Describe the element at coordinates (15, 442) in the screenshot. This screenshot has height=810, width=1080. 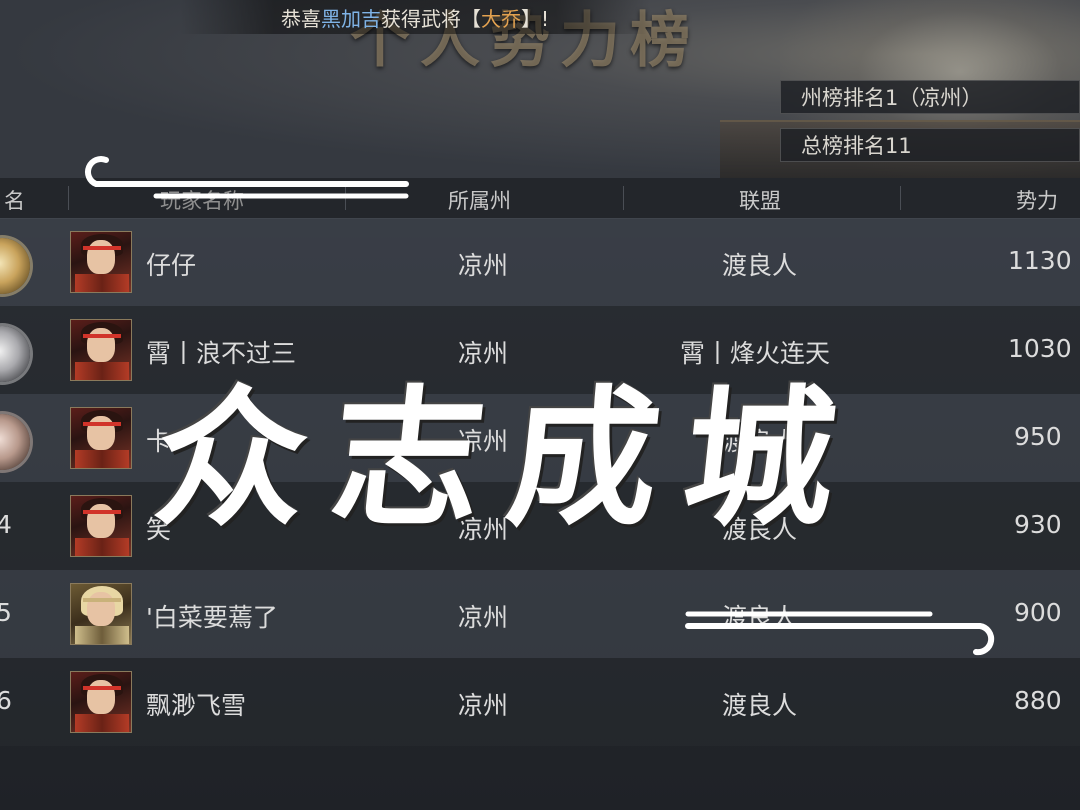
I see `bronze-medal-icon` at that location.